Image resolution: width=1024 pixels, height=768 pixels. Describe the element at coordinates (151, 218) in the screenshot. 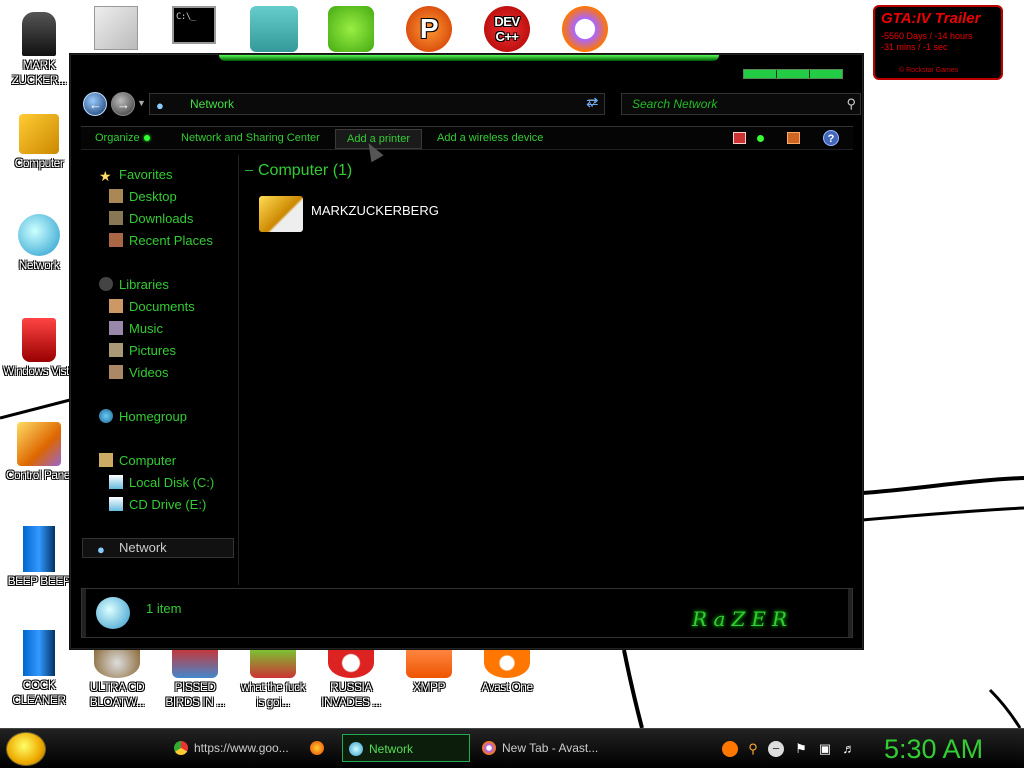

I see `sidebar-item-downloads: Downloads` at that location.